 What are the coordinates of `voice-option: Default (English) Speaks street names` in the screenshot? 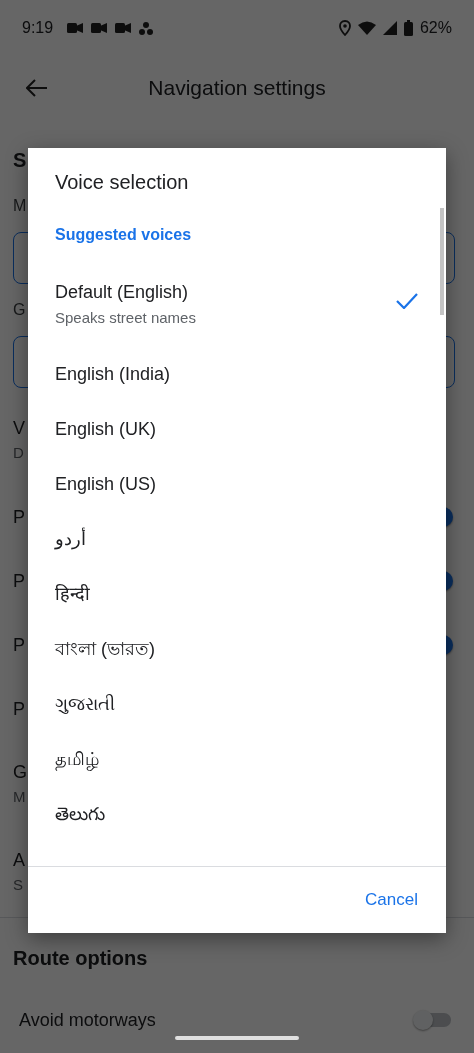 It's located at (237, 295).